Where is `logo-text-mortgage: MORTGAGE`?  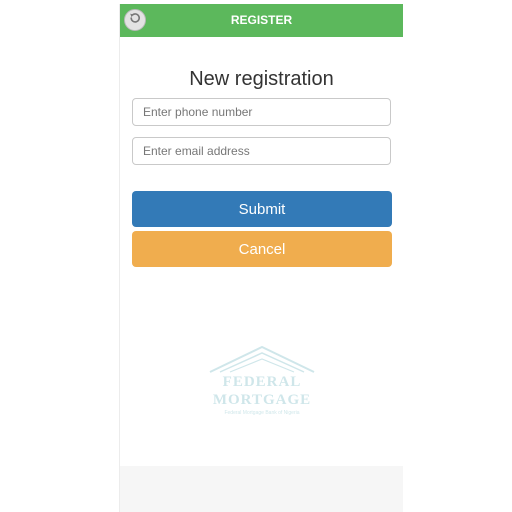
logo-text-mortgage: MORTGAGE is located at coordinates (262, 400).